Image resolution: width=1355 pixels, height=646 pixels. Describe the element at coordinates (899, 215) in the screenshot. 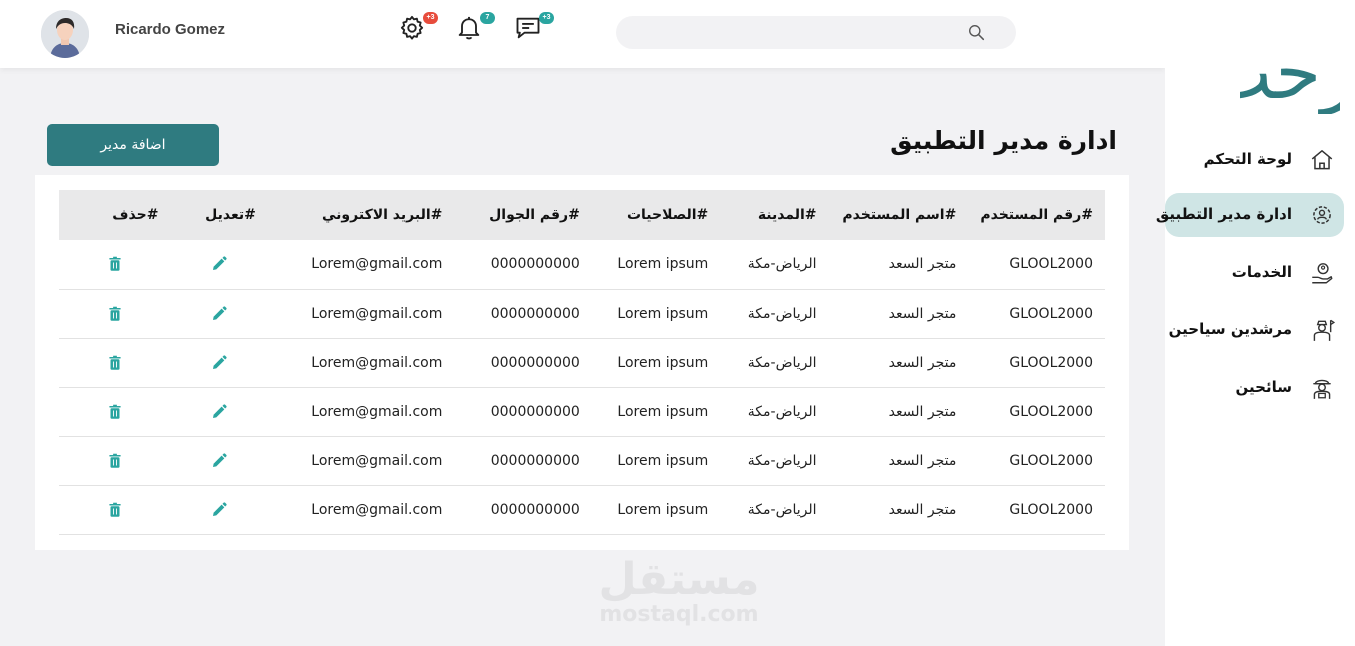

I see `column-header-user-name: #اسم المستخدم` at that location.